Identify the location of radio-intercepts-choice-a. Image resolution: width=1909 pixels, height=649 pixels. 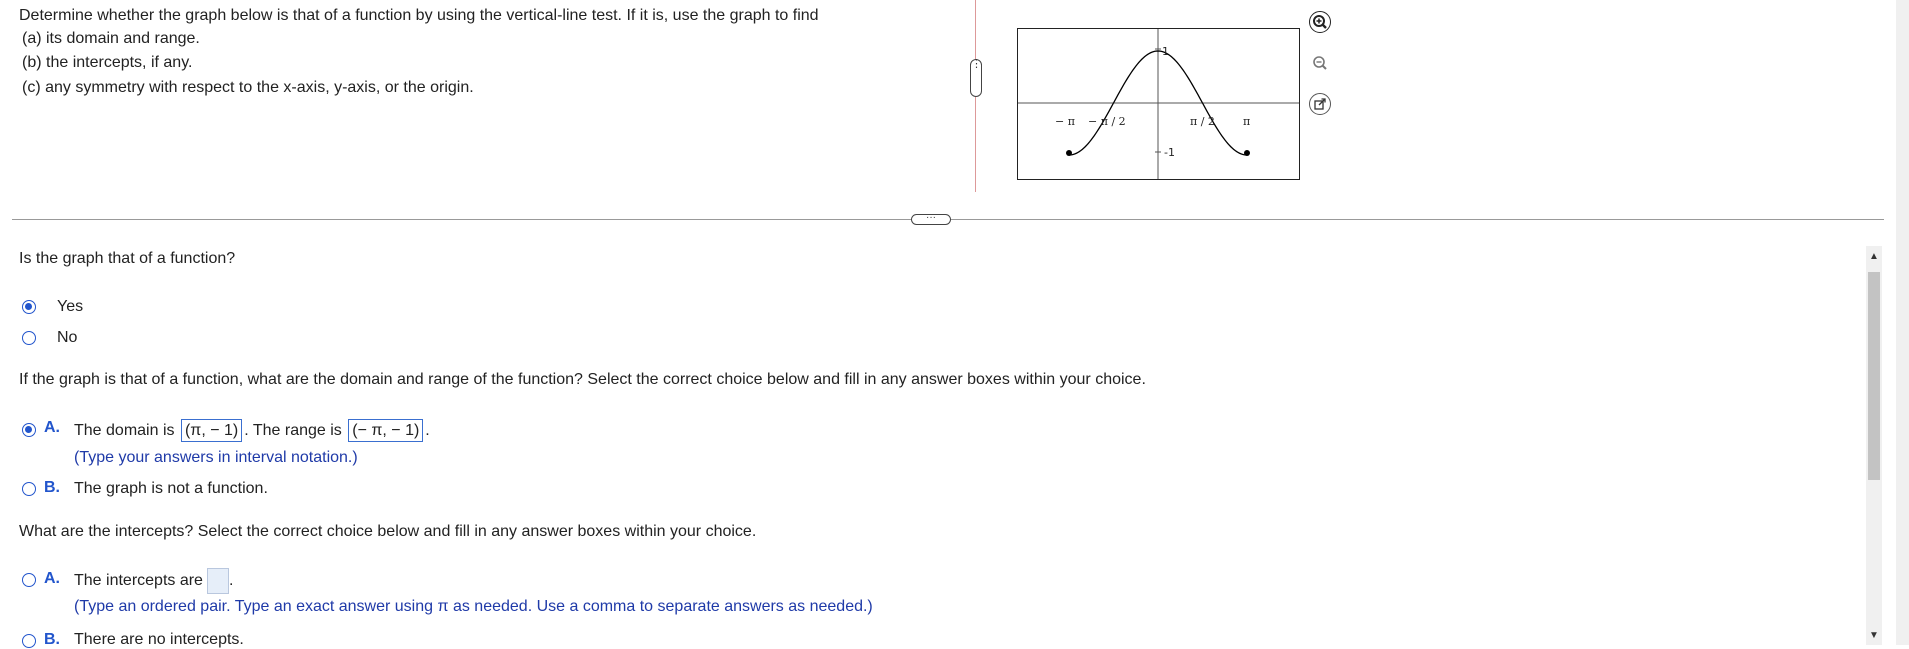
(29, 580).